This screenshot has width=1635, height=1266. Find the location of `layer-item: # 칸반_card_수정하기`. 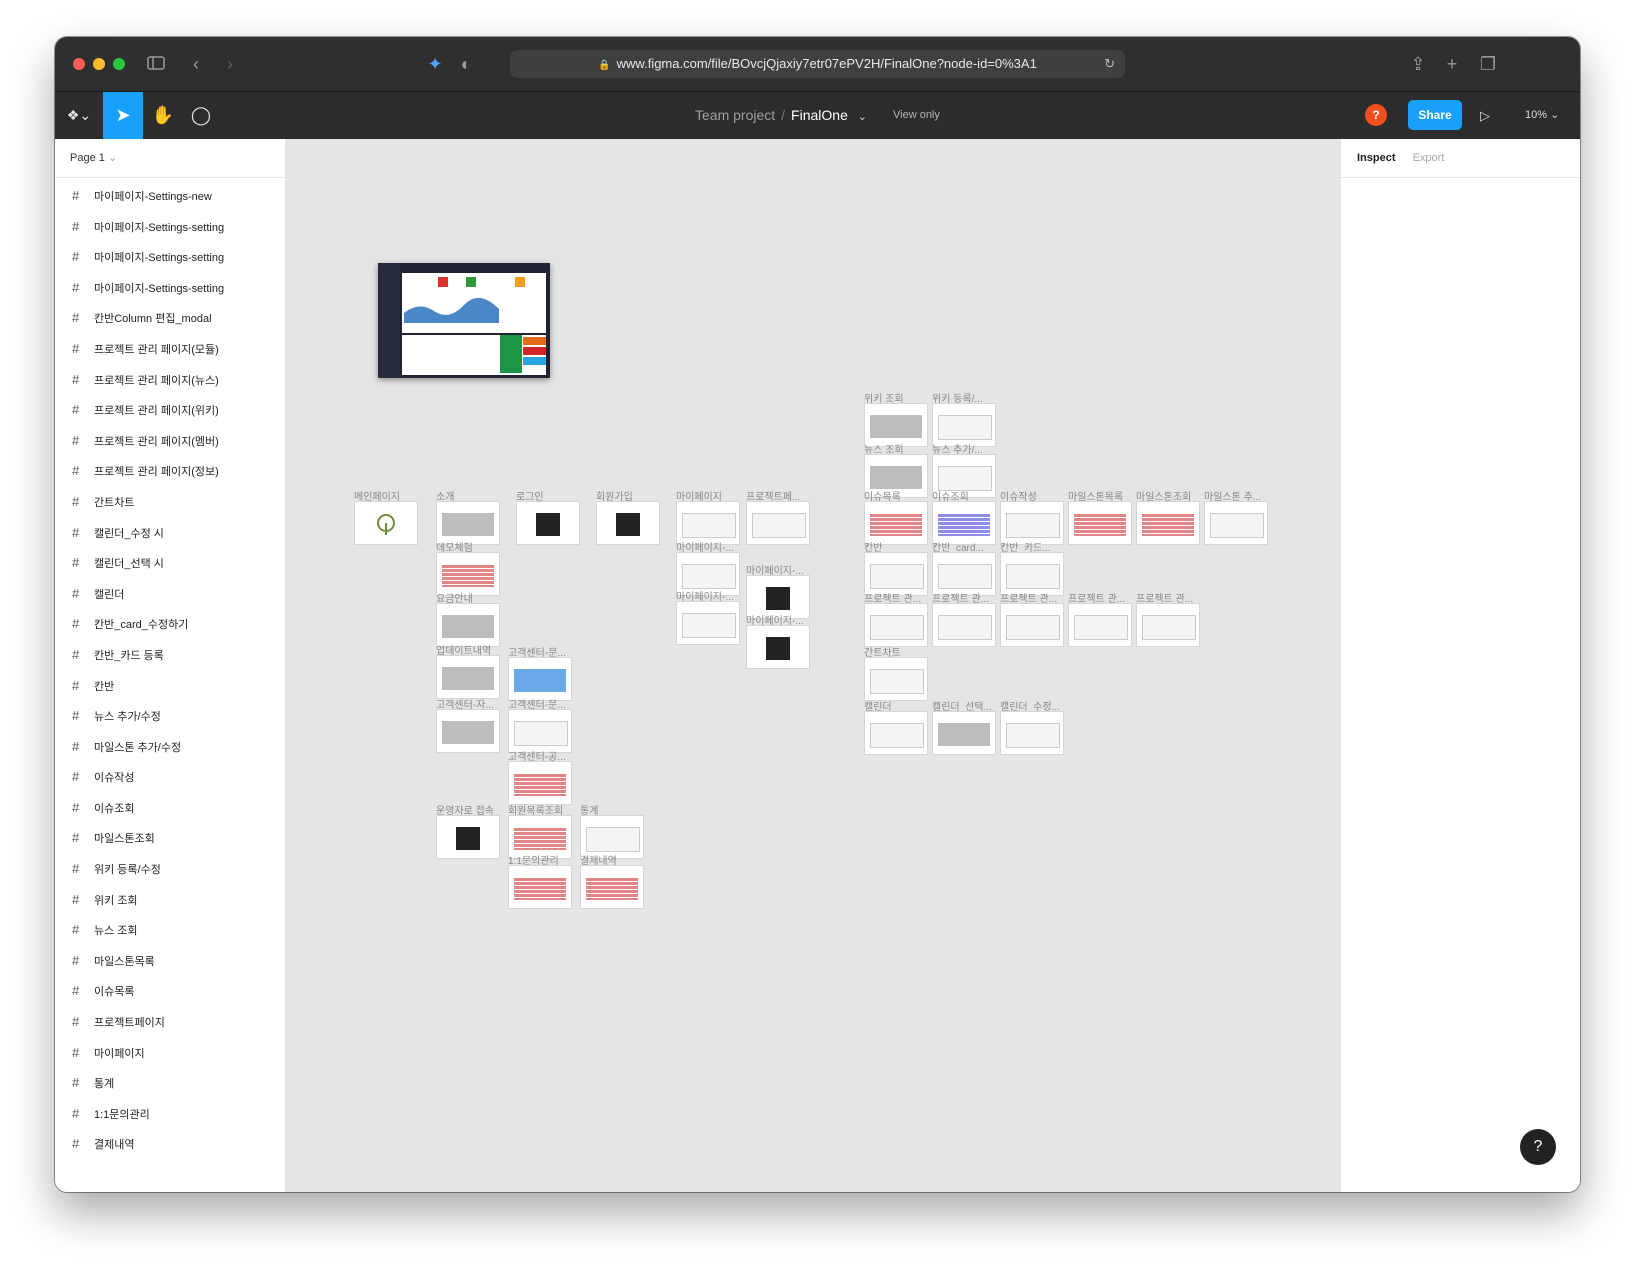

layer-item: # 칸반_card_수정하기 is located at coordinates (170, 624).